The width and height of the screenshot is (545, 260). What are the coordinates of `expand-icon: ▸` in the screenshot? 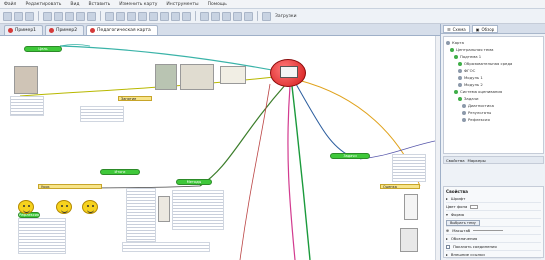 It's located at (447, 238).